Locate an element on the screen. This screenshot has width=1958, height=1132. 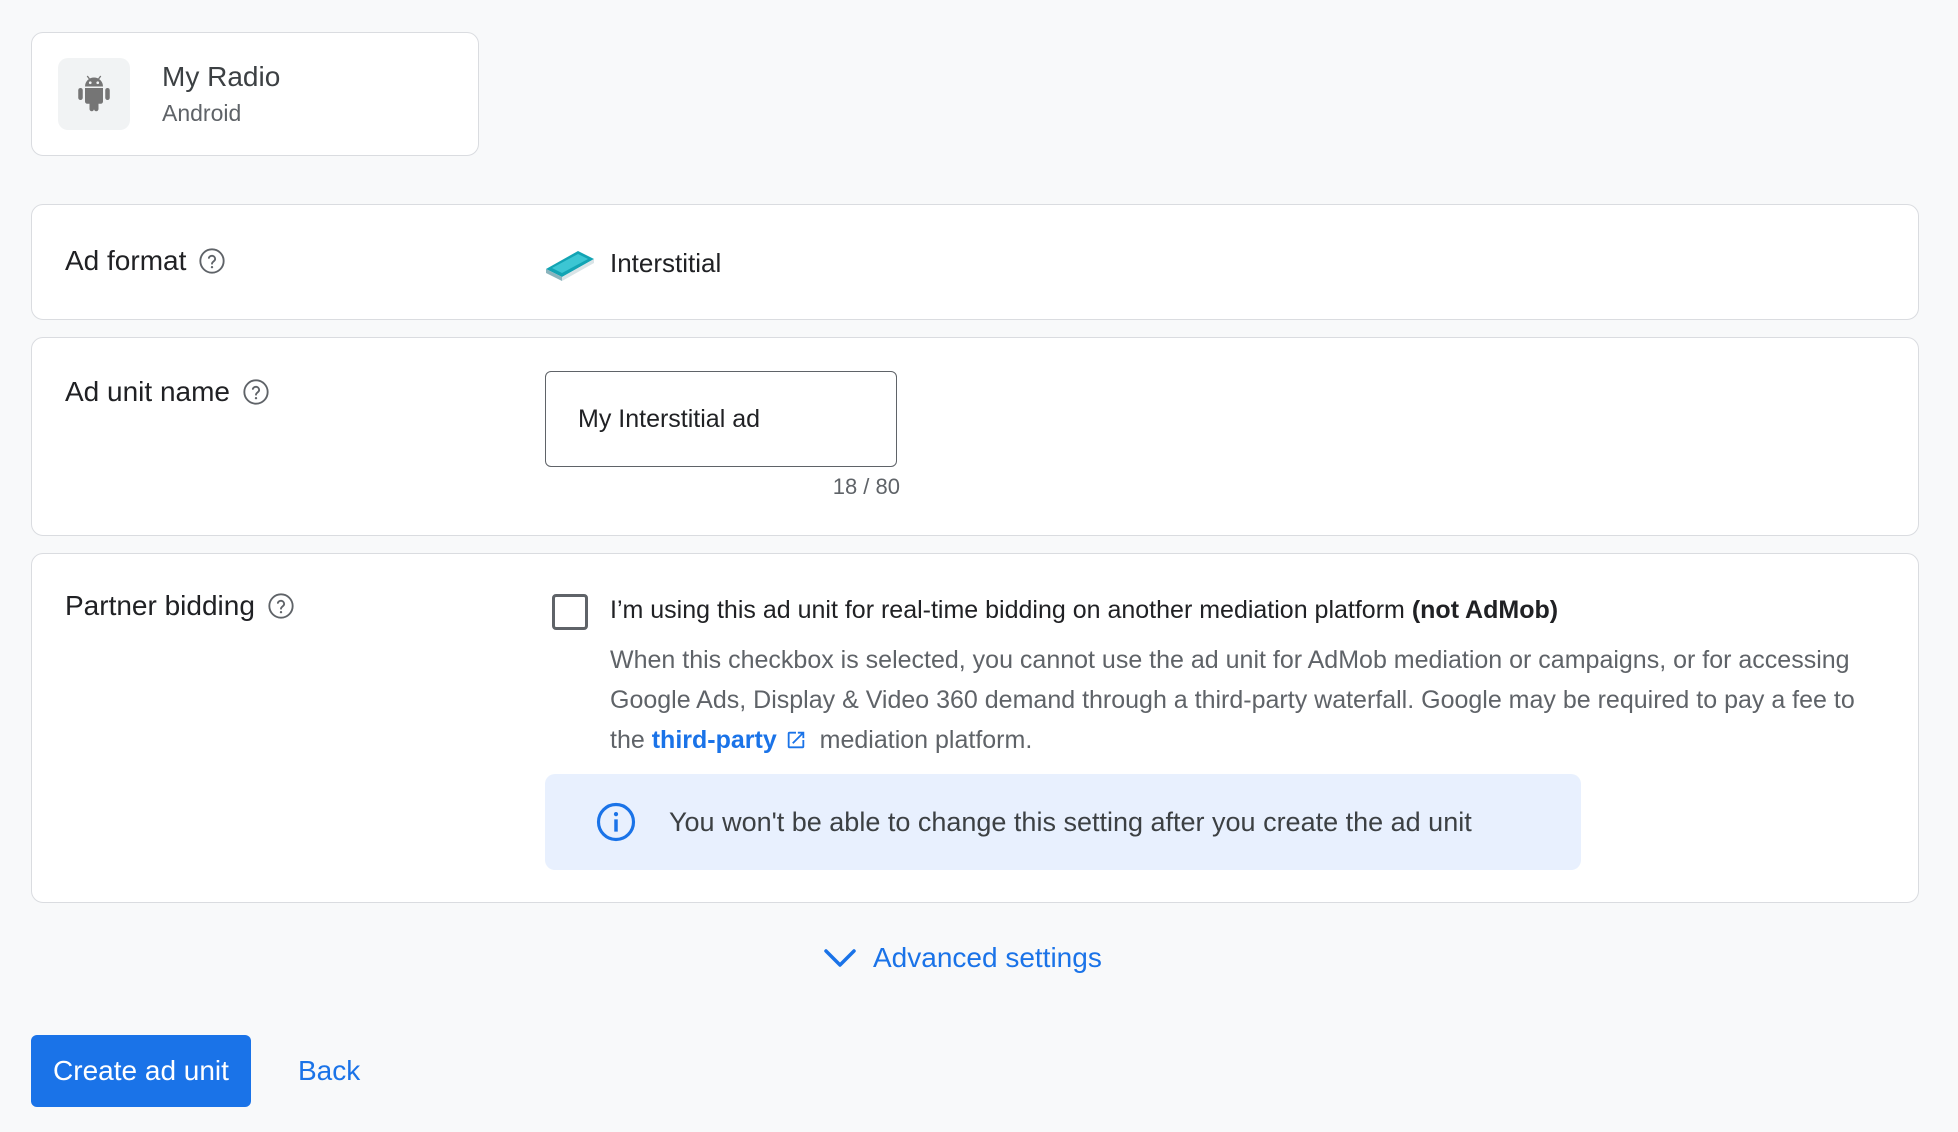
app-card: My Radio Android is located at coordinates (255, 94).